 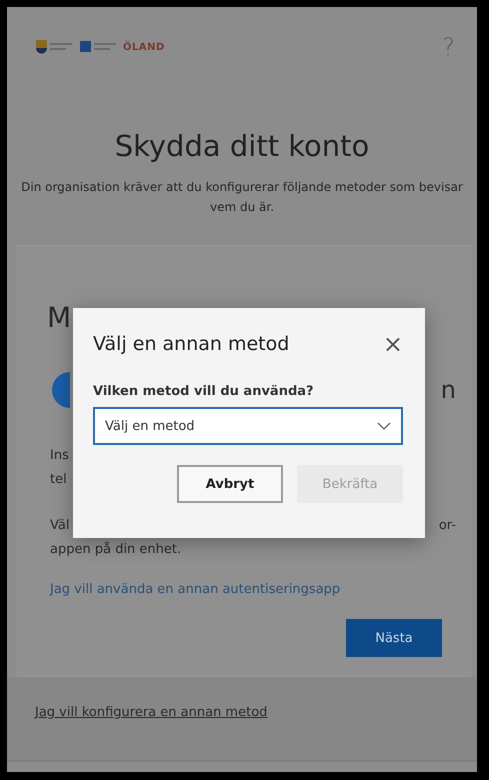 What do you see at coordinates (242, 146) in the screenshot?
I see `page-title: Skydda ditt konto` at bounding box center [242, 146].